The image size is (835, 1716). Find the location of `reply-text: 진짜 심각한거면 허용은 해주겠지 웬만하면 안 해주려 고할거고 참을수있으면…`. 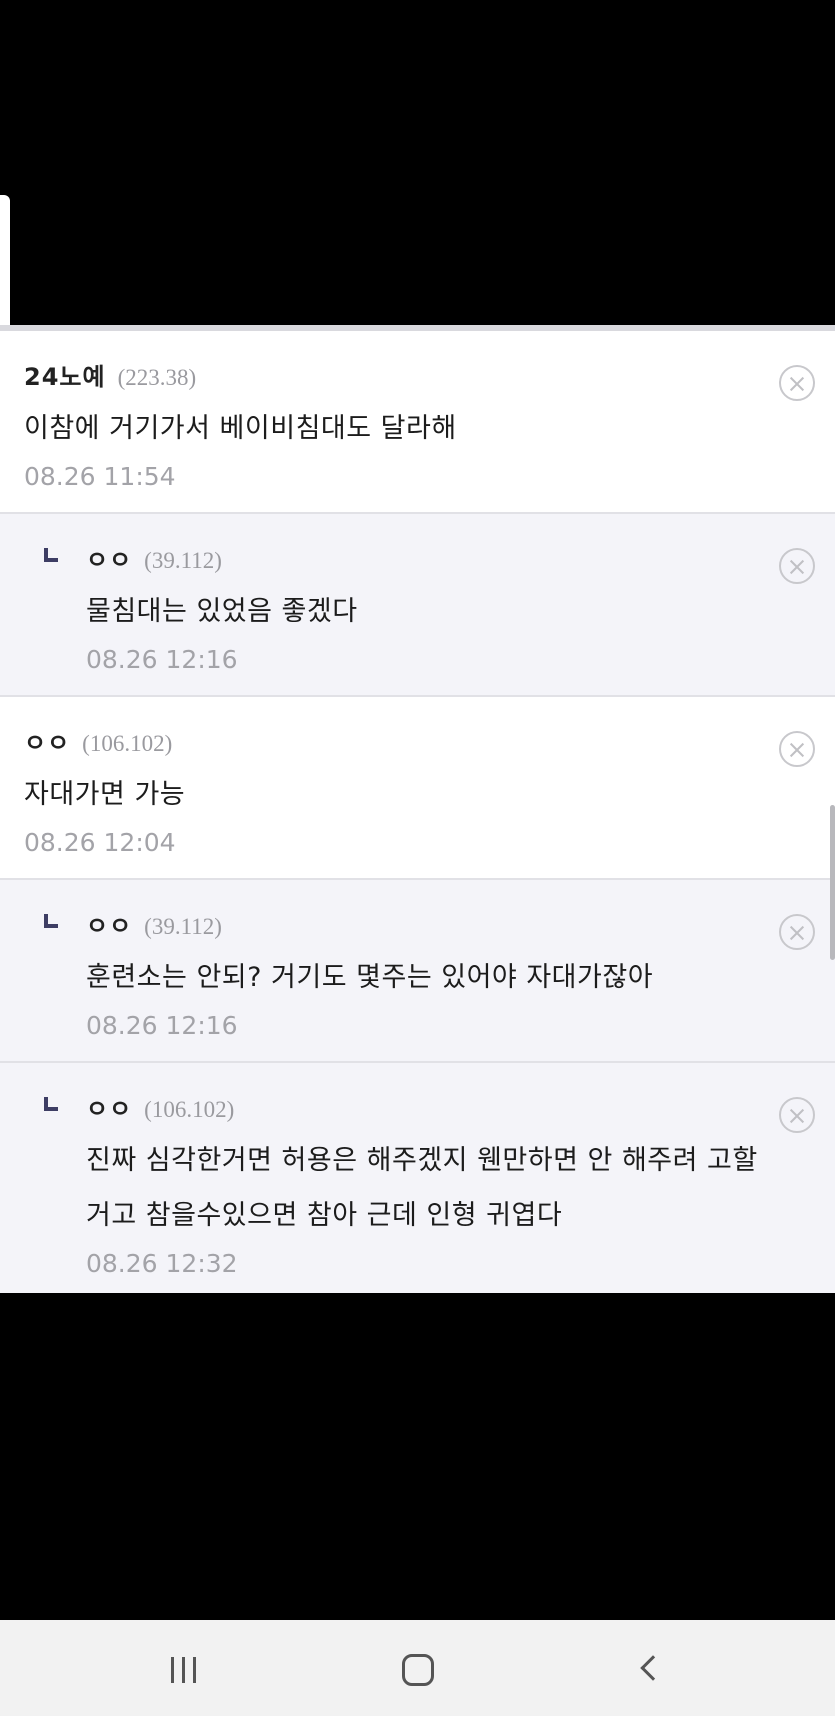

reply-text: 진짜 심각한거면 허용은 해주겠지 웬만하면 안 해주려 고할거고 참을수있으면… is located at coordinates (422, 1188).